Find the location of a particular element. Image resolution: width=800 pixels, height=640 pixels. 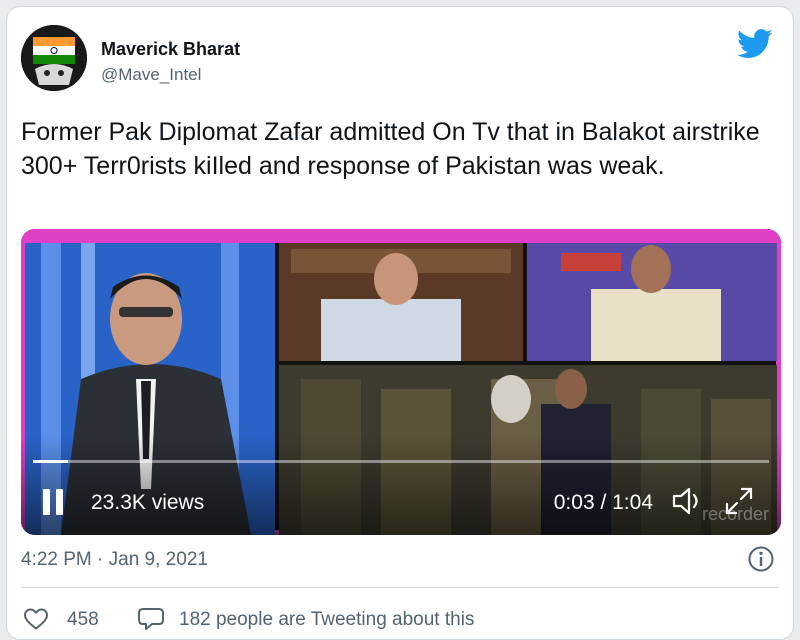

avatar is located at coordinates (54, 58).